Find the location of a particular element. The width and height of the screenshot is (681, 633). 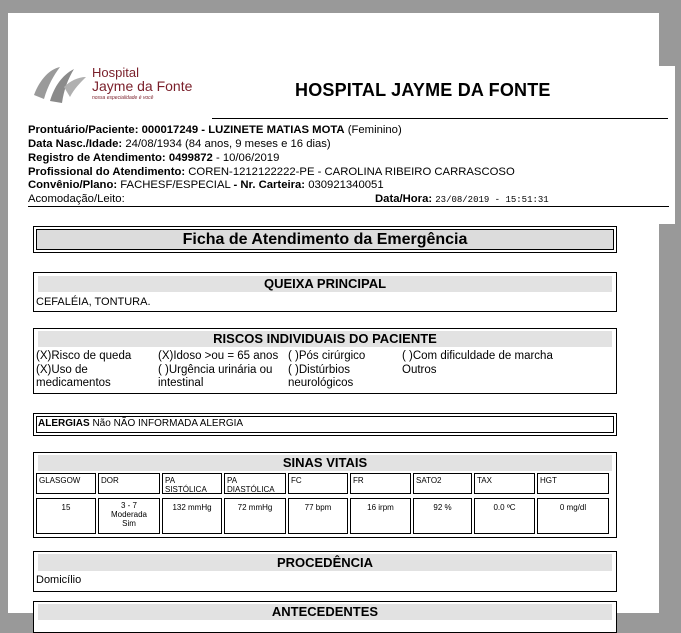

vs-value-line: 132 mmHg is located at coordinates (192, 507).